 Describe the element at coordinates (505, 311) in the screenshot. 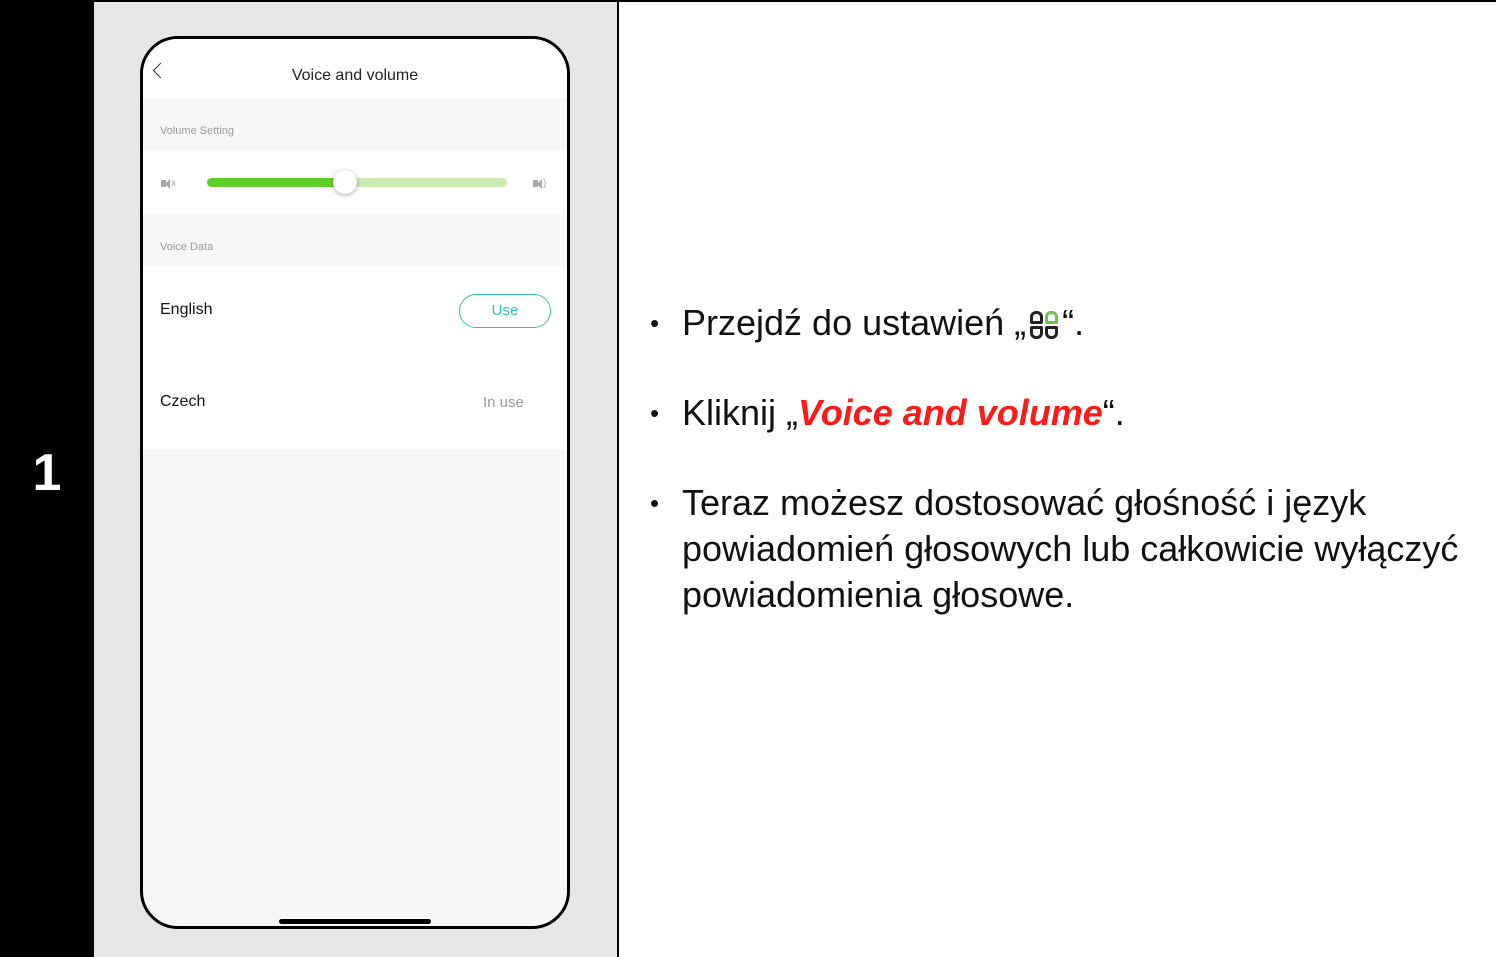

I see `use-button: Use` at that location.